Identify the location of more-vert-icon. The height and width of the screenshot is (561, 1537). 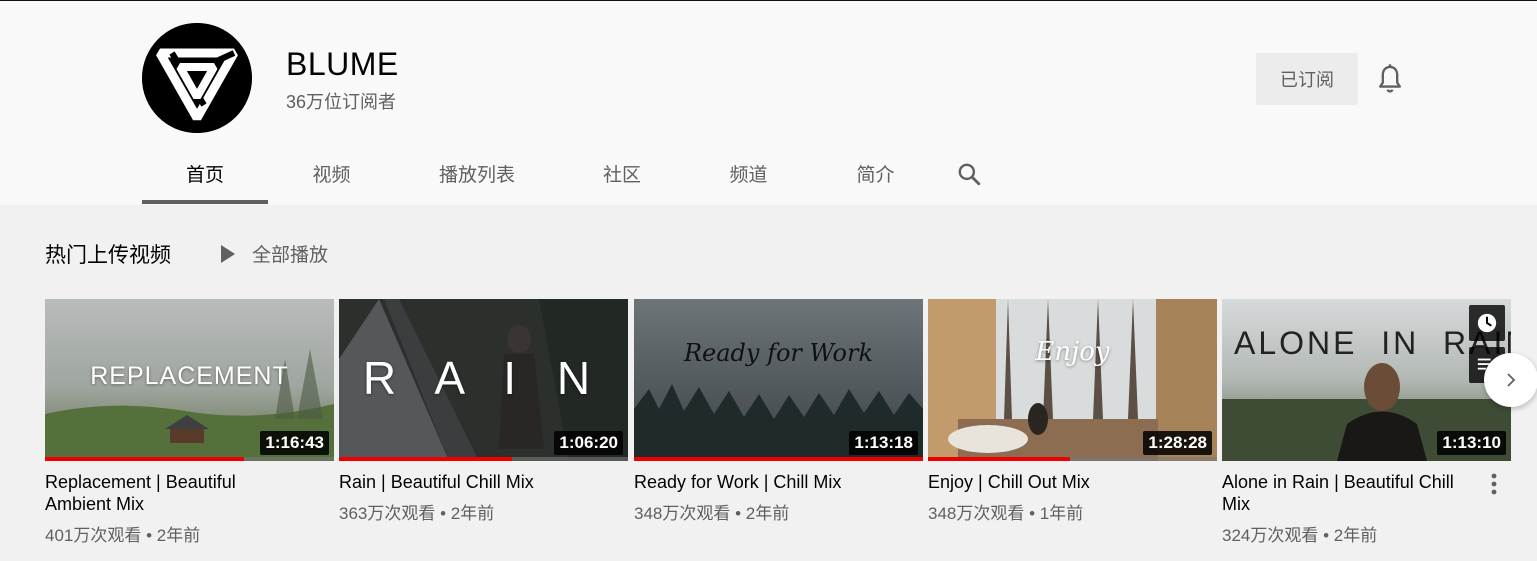
(1494, 484).